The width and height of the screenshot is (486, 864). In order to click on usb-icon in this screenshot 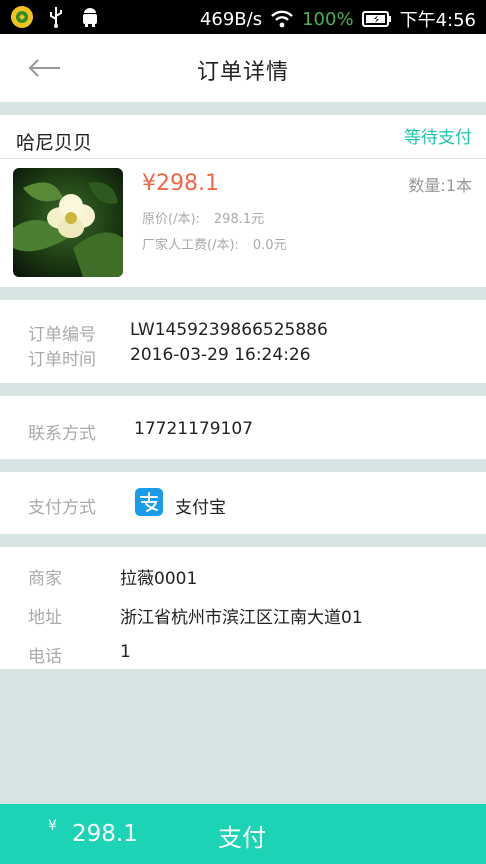, I will do `click(56, 17)`.